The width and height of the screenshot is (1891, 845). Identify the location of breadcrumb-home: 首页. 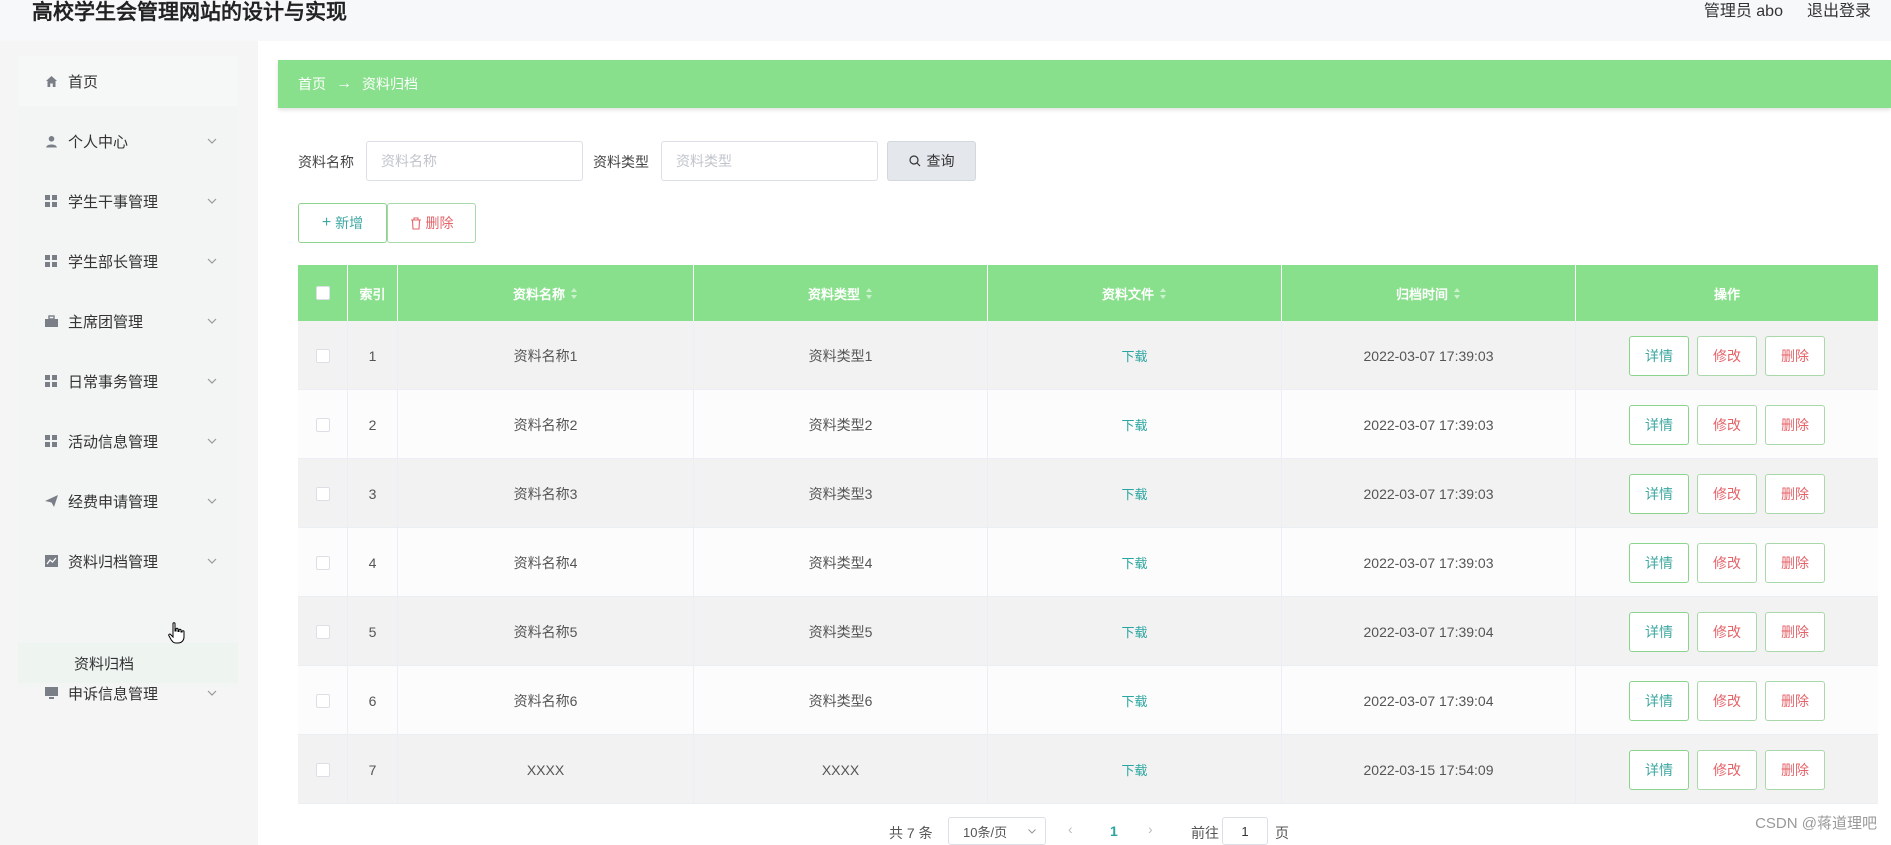
(312, 84).